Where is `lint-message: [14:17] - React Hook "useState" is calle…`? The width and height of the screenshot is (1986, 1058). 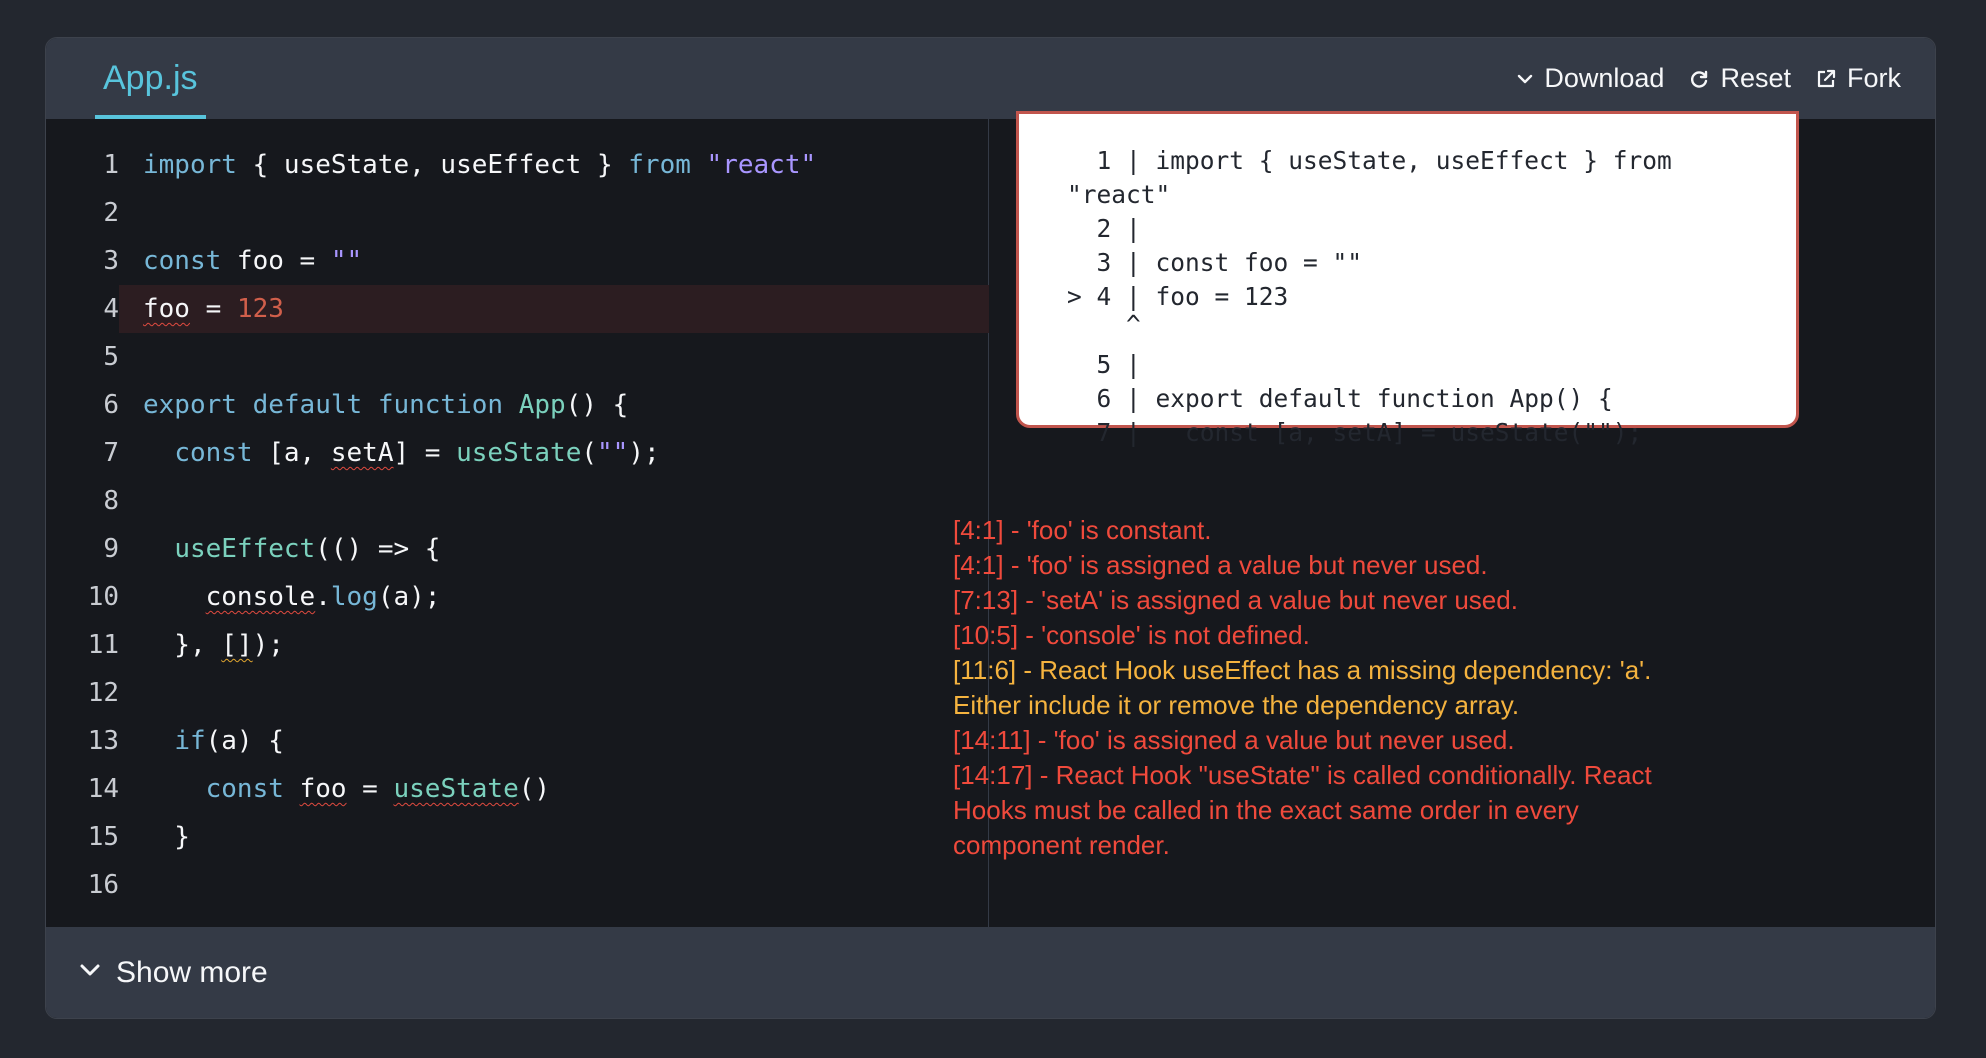 lint-message: [14:17] - React Hook "useState" is calle… is located at coordinates (1302, 775).